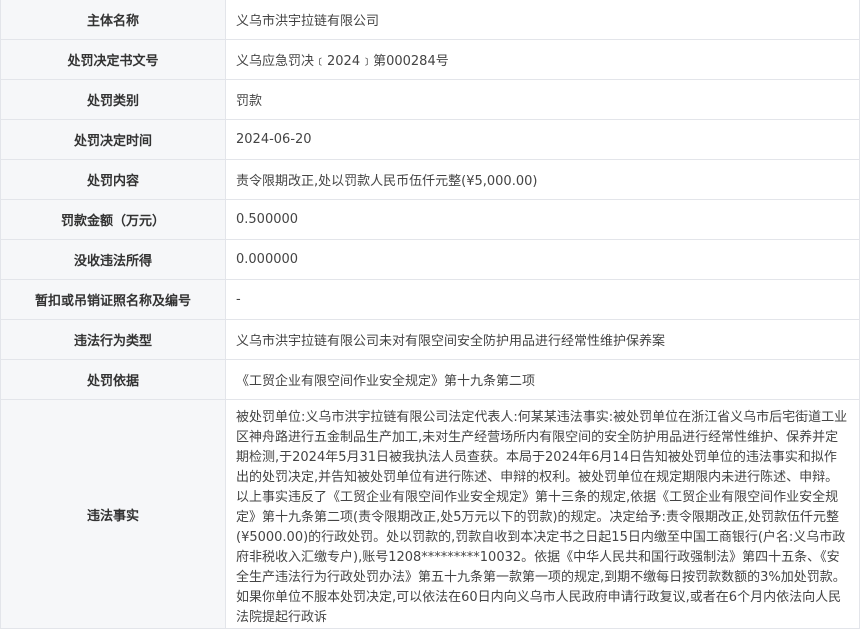 This screenshot has height=629, width=860. I want to click on value-fine-amount: 0.500000, so click(542, 219).